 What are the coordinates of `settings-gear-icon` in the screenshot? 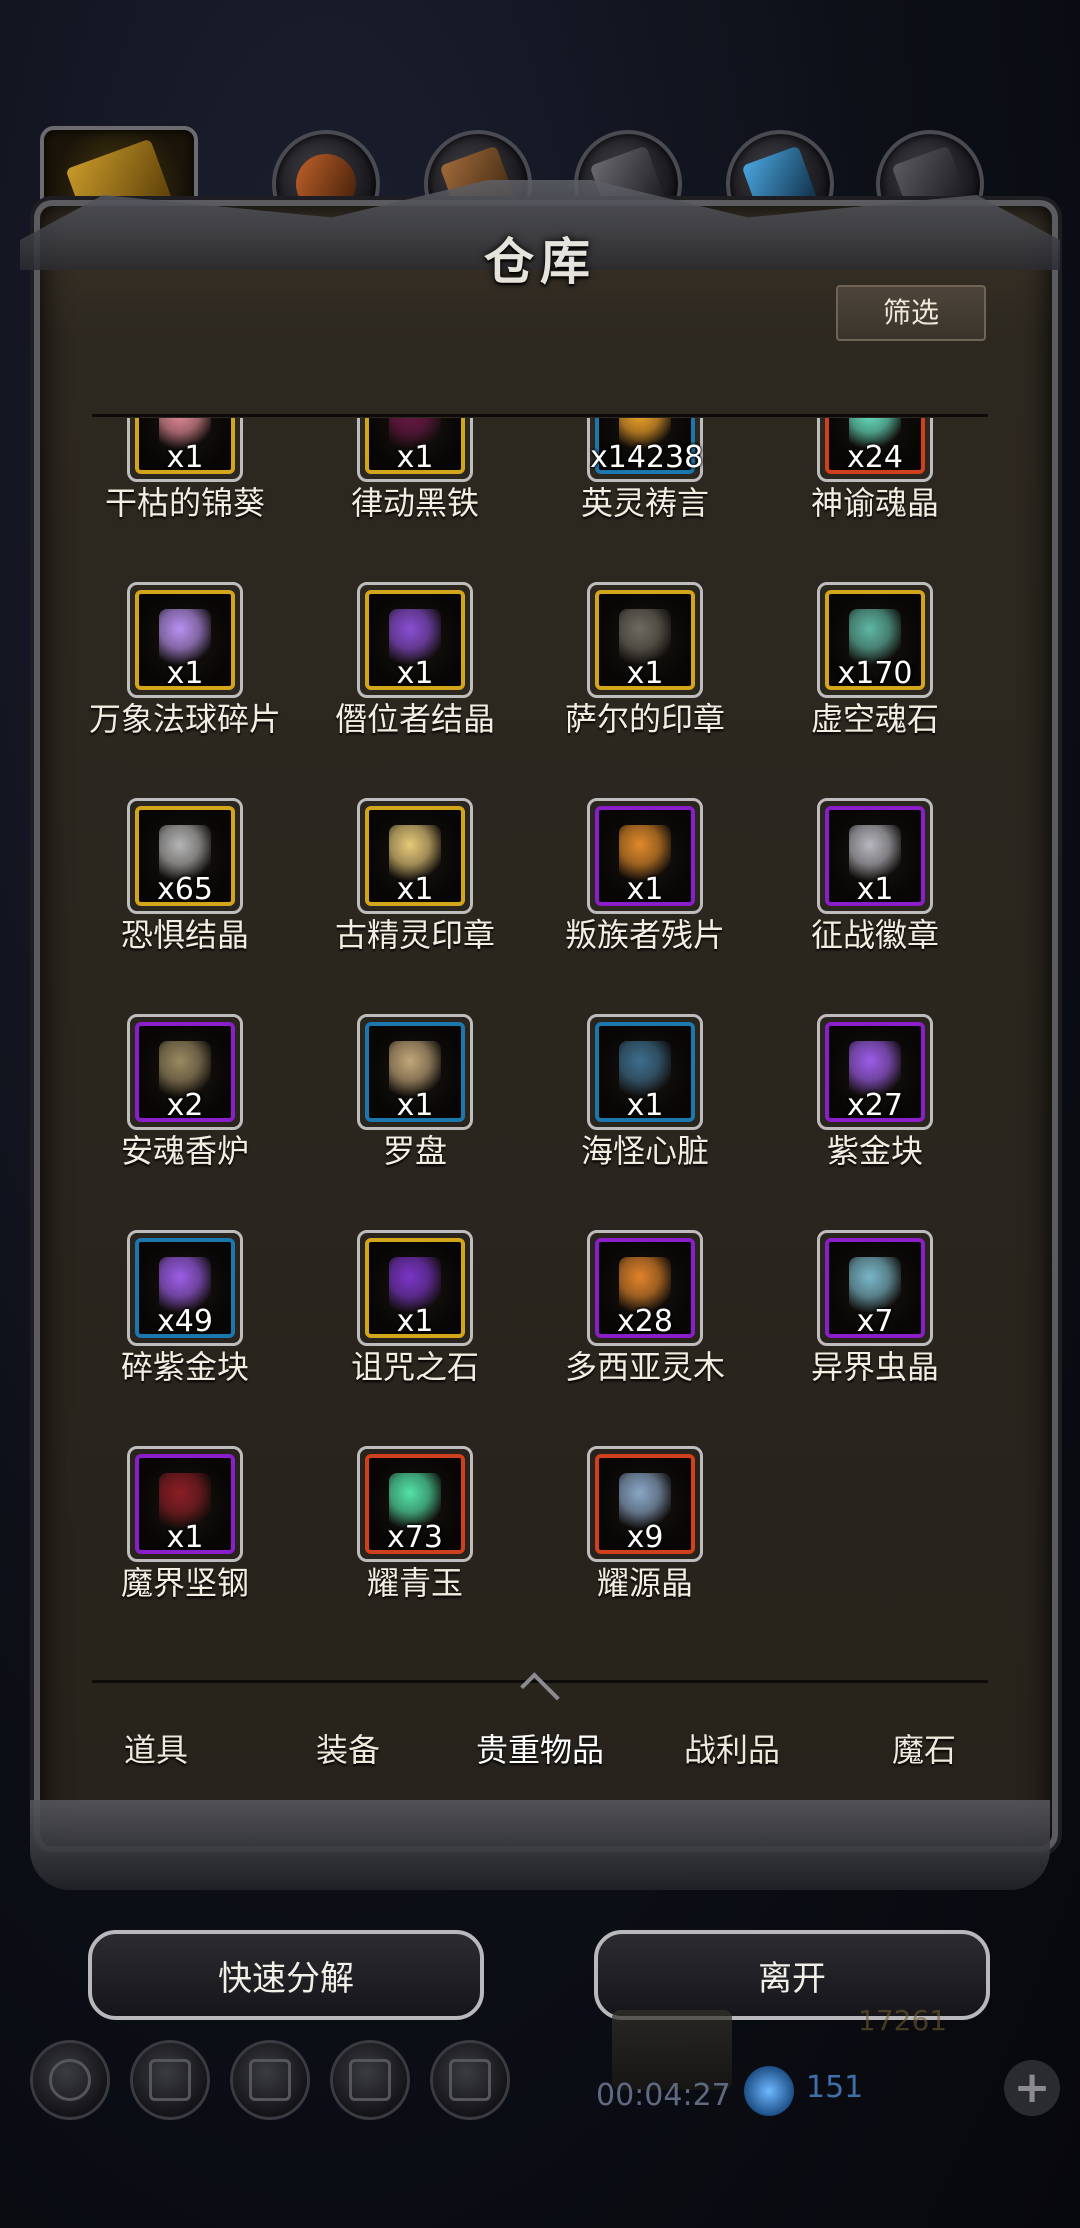 It's located at (70, 2080).